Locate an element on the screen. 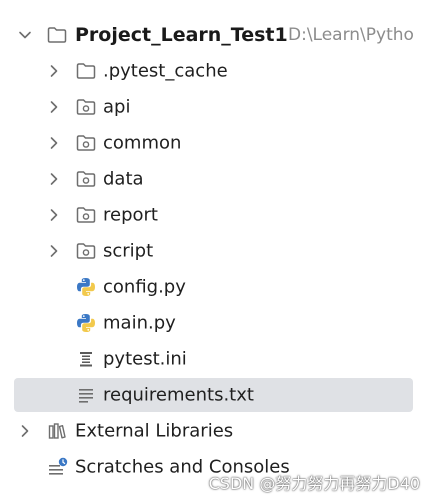 The width and height of the screenshot is (426, 500). tree-row-pytest-cache: .pytest_cache is located at coordinates (213, 71).